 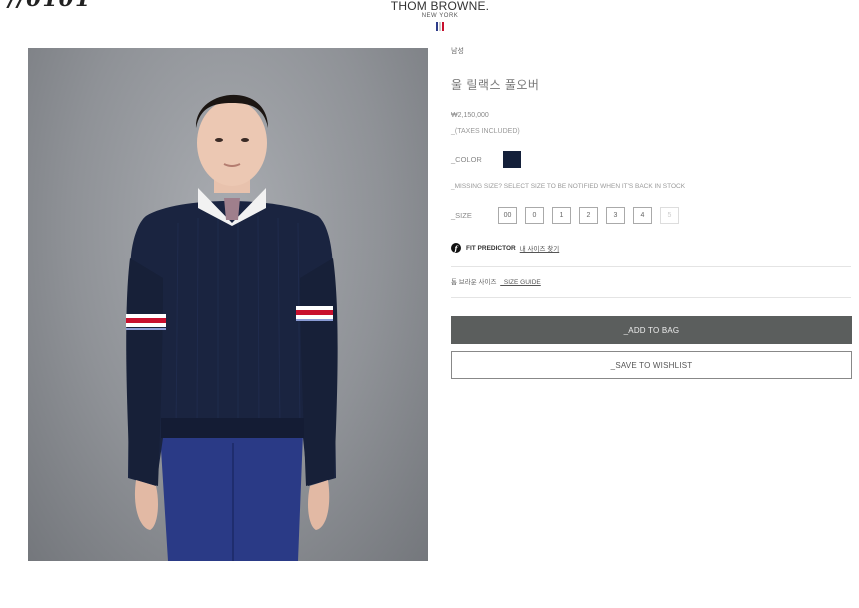 I want to click on size-guide-link: _SIZE GUIDE, so click(x=520, y=282).